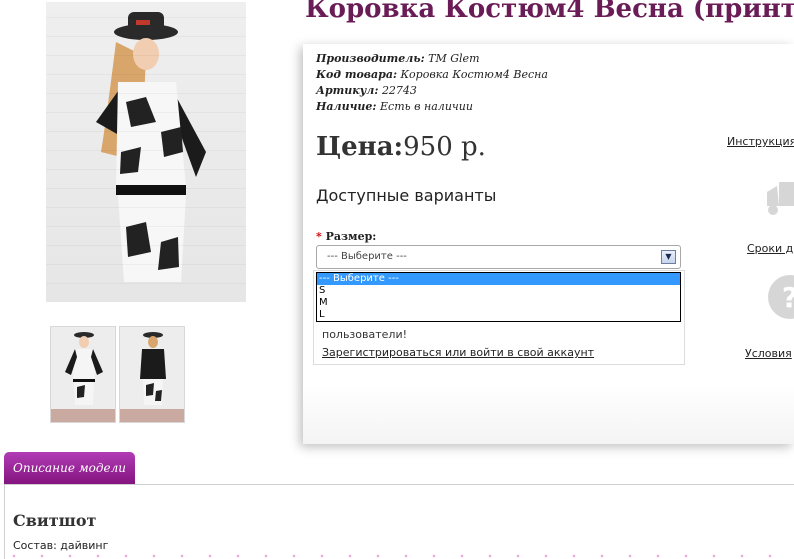 The width and height of the screenshot is (794, 559). What do you see at coordinates (55, 520) in the screenshot?
I see `description-title: Свитшот` at bounding box center [55, 520].